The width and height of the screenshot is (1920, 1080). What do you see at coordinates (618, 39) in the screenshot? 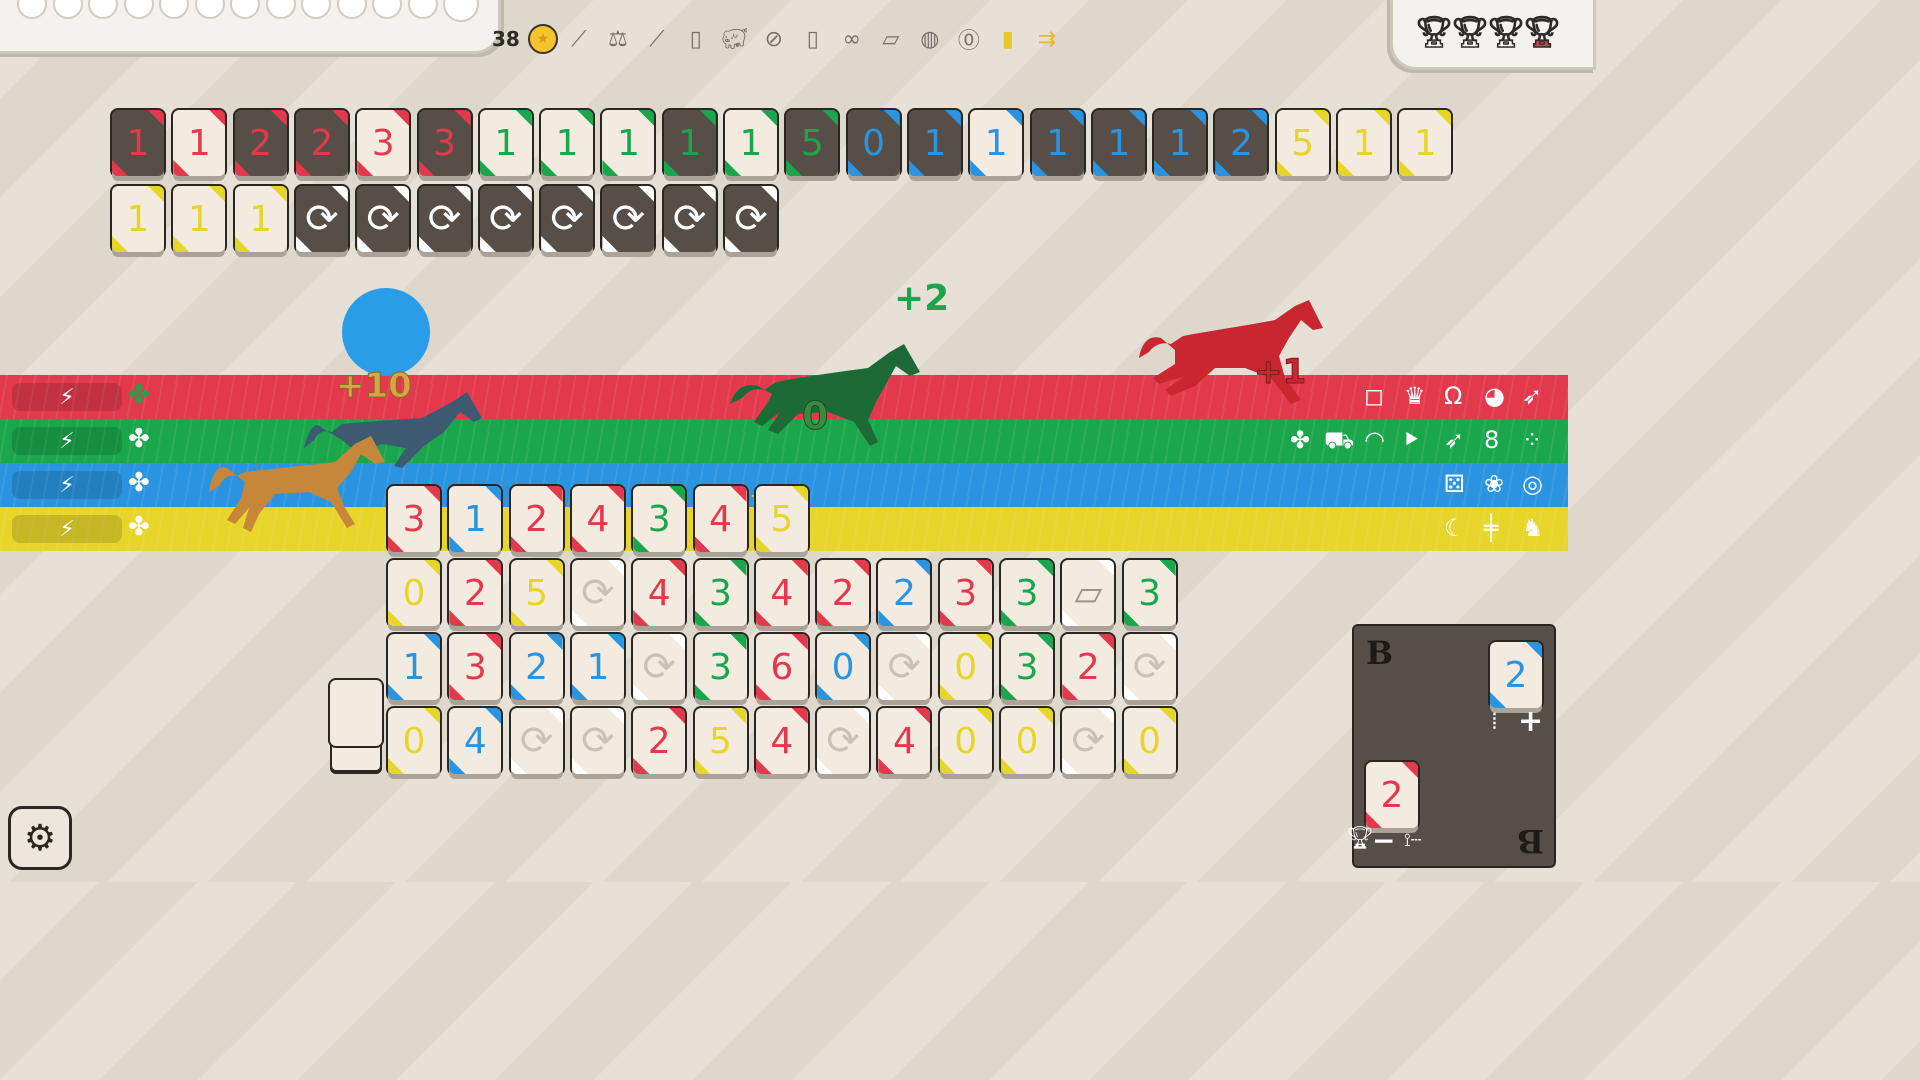
I see `scales-icon: ⚖` at bounding box center [618, 39].